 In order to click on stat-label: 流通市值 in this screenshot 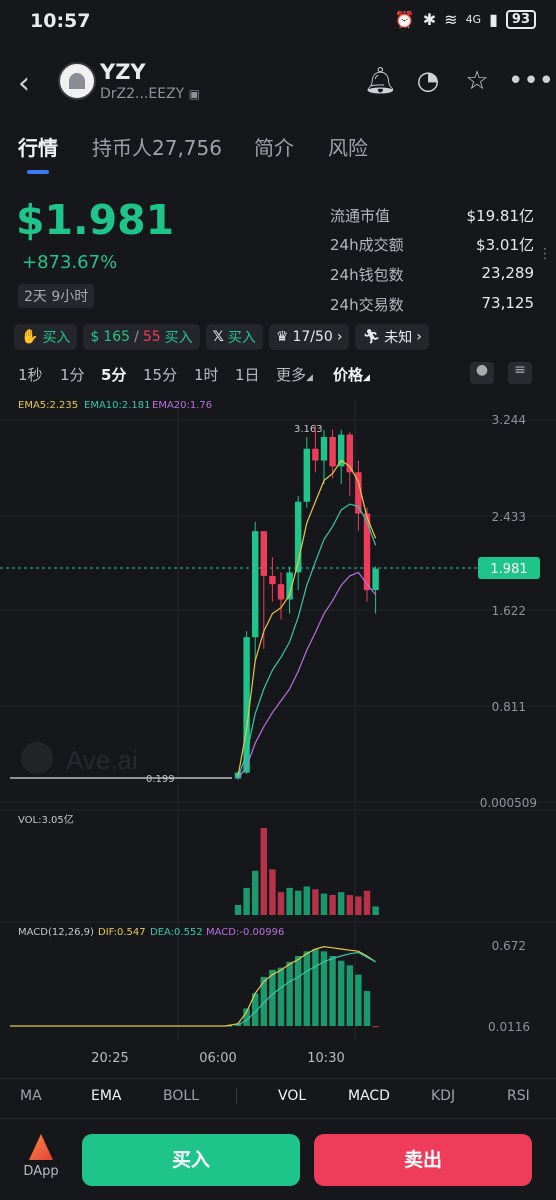, I will do `click(360, 216)`.